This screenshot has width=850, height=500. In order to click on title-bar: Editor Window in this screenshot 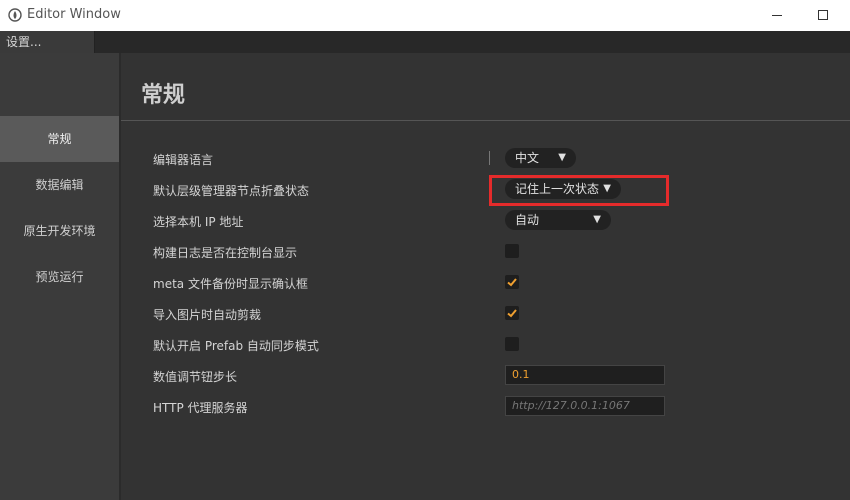, I will do `click(425, 15)`.